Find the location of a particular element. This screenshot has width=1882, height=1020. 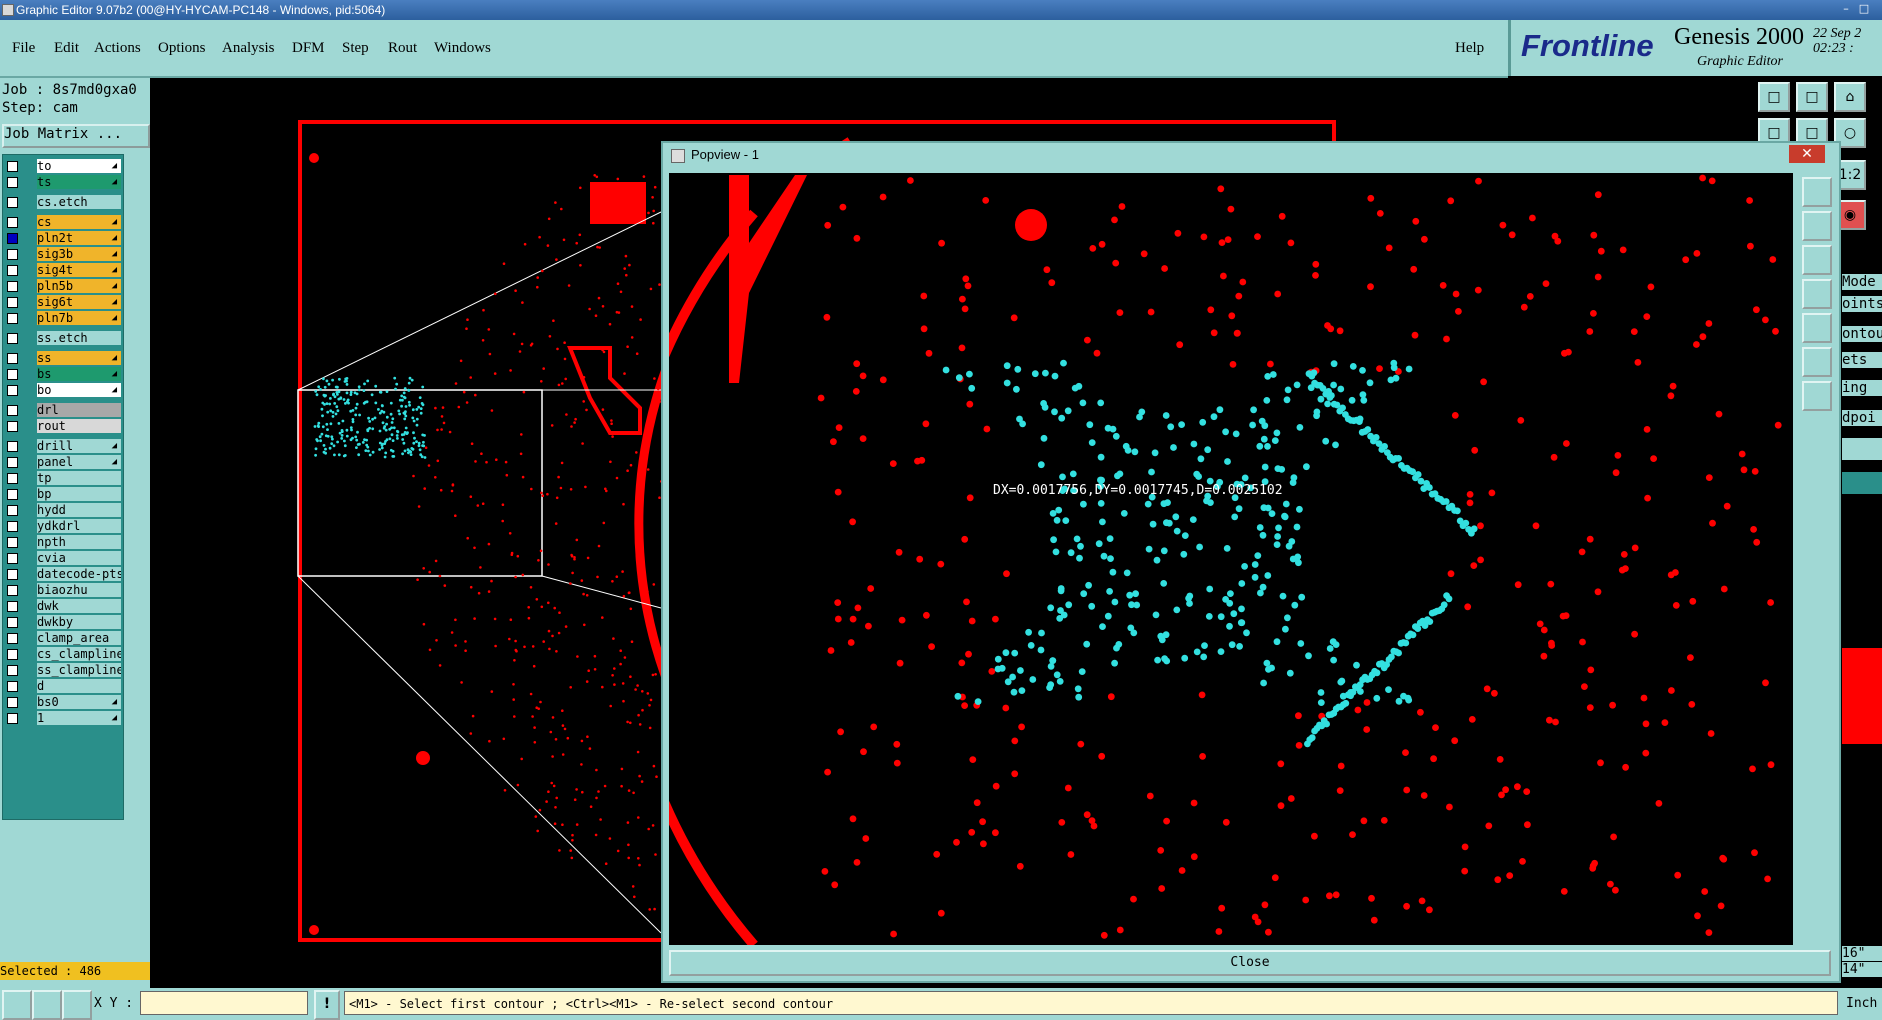

layer-row: drl is located at coordinates (63, 410).